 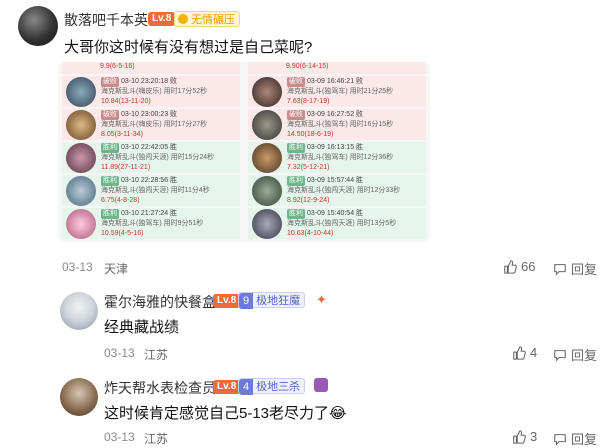 What do you see at coordinates (155, 190) in the screenshot?
I see `match-mode: 海克斯乱斗(独闯天涯) 用时11分4秒` at bounding box center [155, 190].